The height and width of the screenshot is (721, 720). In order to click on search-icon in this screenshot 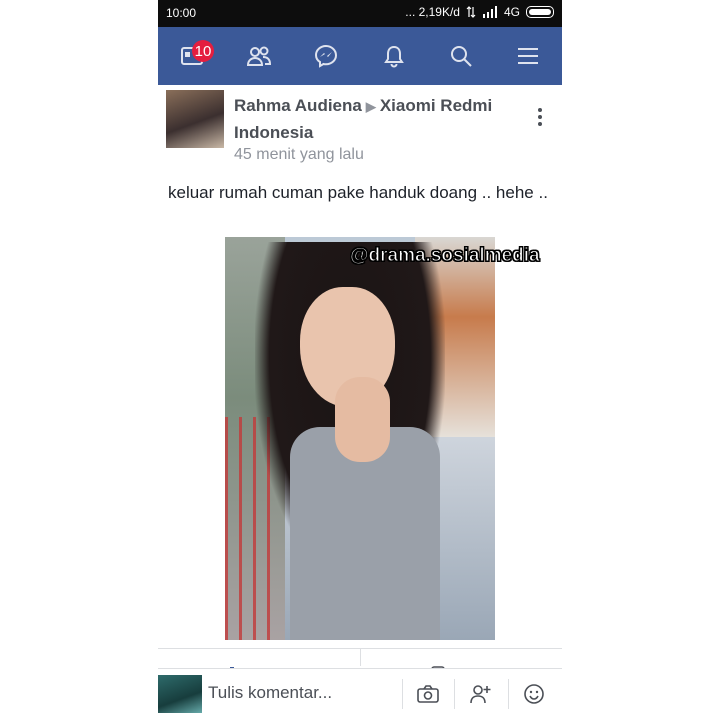, I will do `click(461, 56)`.